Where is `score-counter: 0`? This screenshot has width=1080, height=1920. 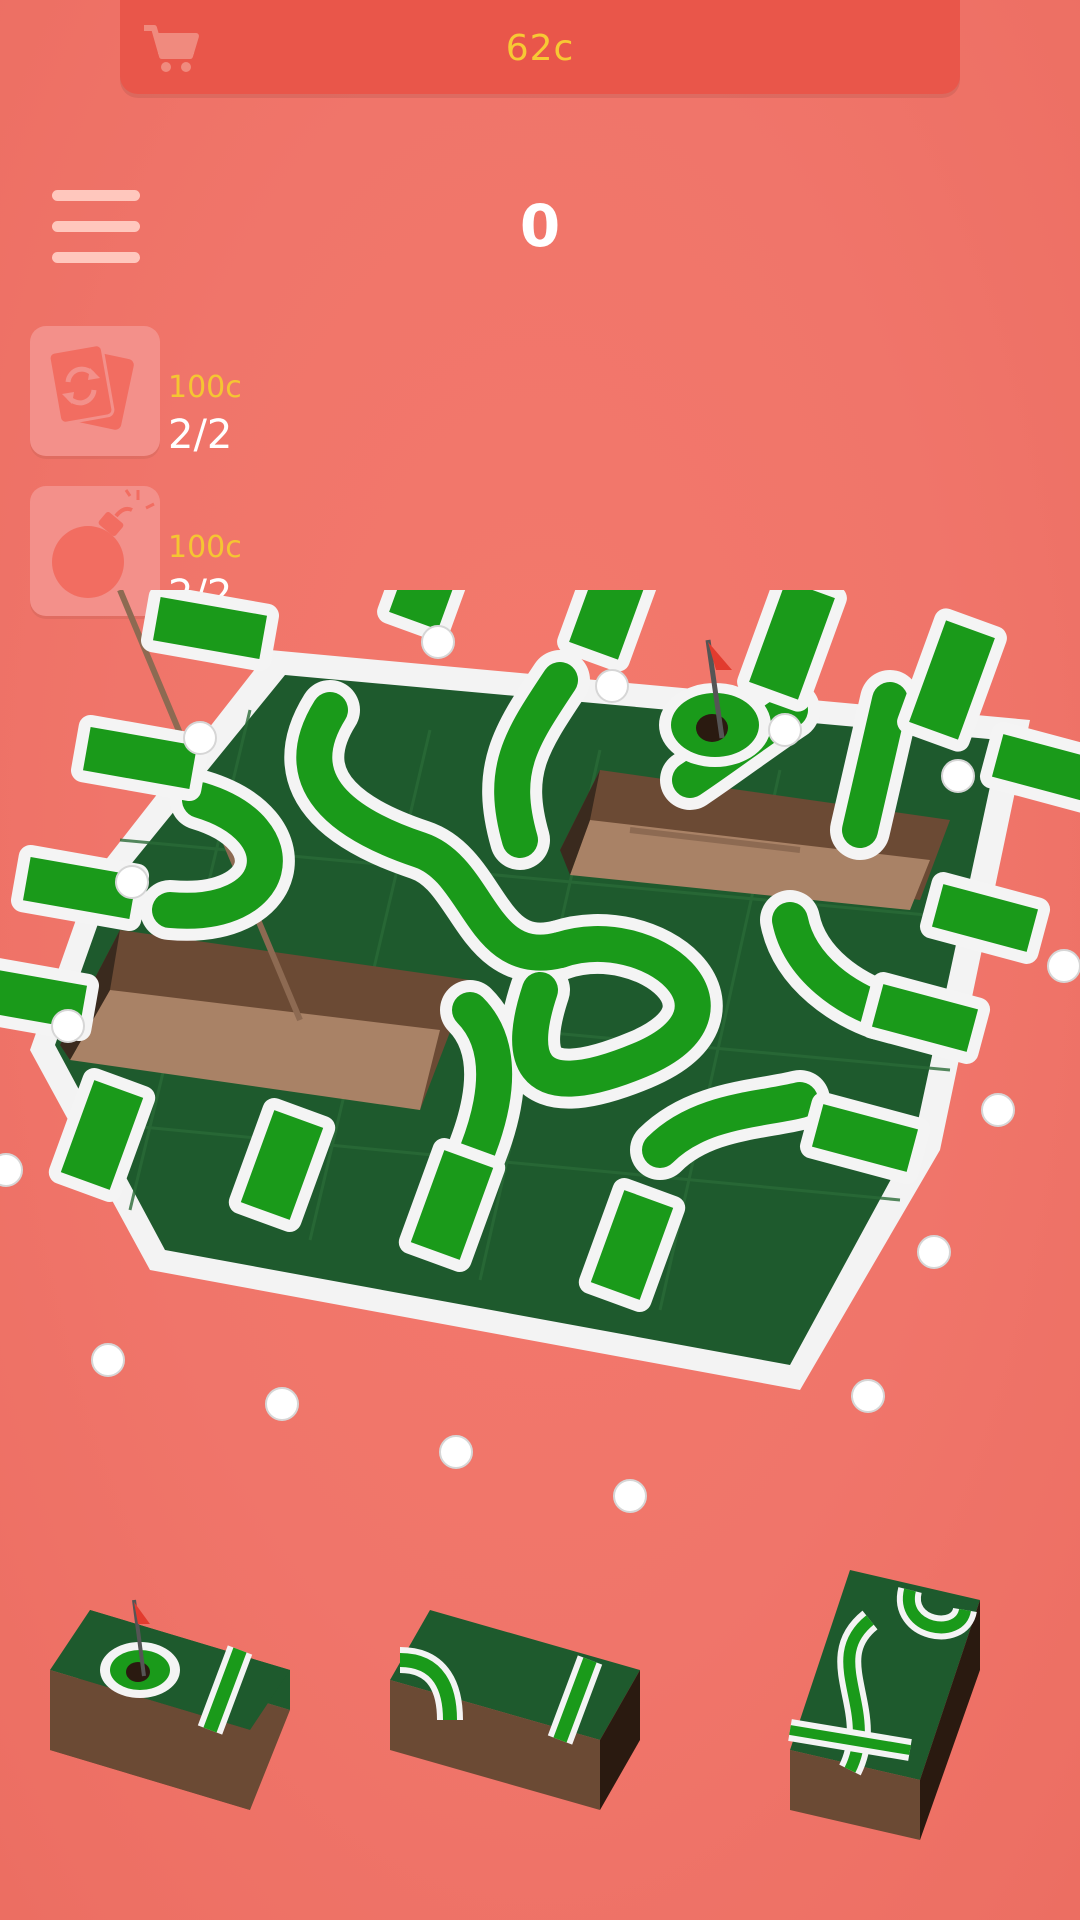 score-counter: 0 is located at coordinates (540, 226).